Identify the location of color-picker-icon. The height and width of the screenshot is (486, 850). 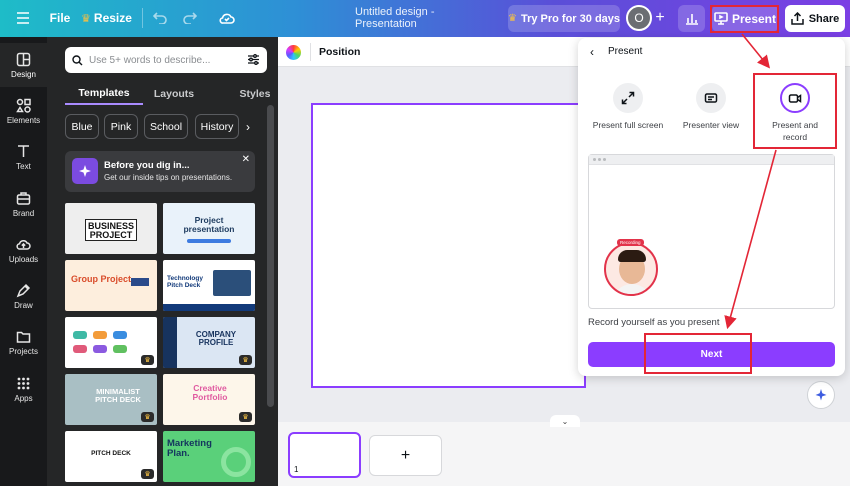
(293, 52).